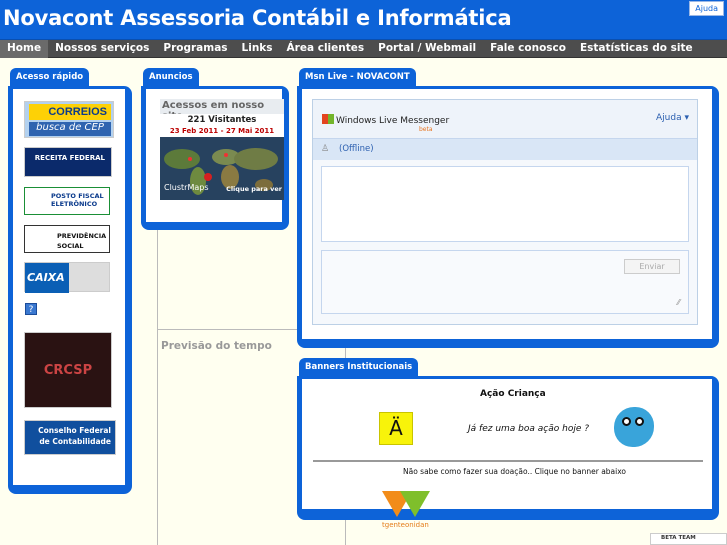 This screenshot has width=727, height=545. Describe the element at coordinates (636, 49) in the screenshot. I see `nav-estatisticas: Estatísticas do site` at that location.